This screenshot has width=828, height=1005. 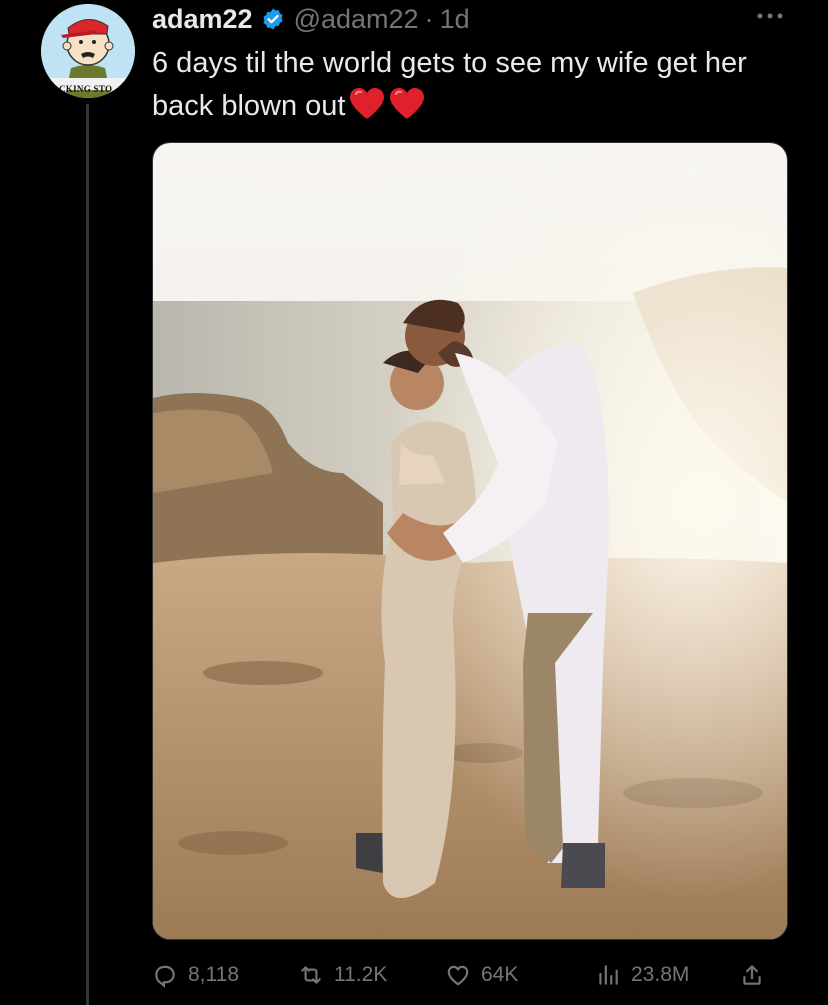 I want to click on reply-icon, so click(x=165, y=976).